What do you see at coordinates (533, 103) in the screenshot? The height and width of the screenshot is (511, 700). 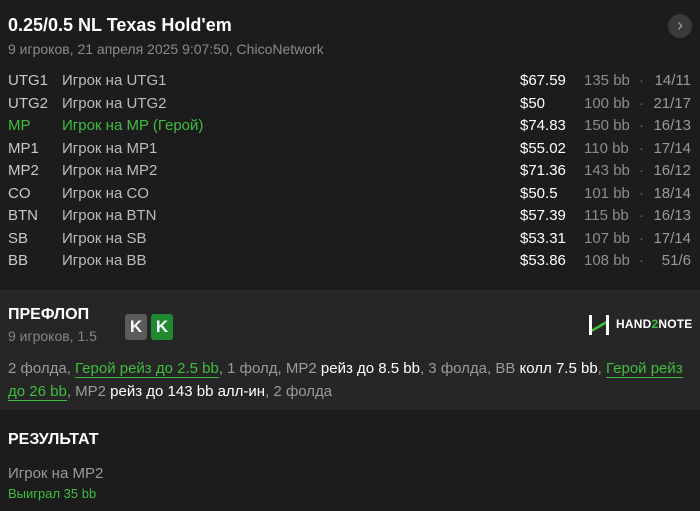 I see `player-stack: $50` at bounding box center [533, 103].